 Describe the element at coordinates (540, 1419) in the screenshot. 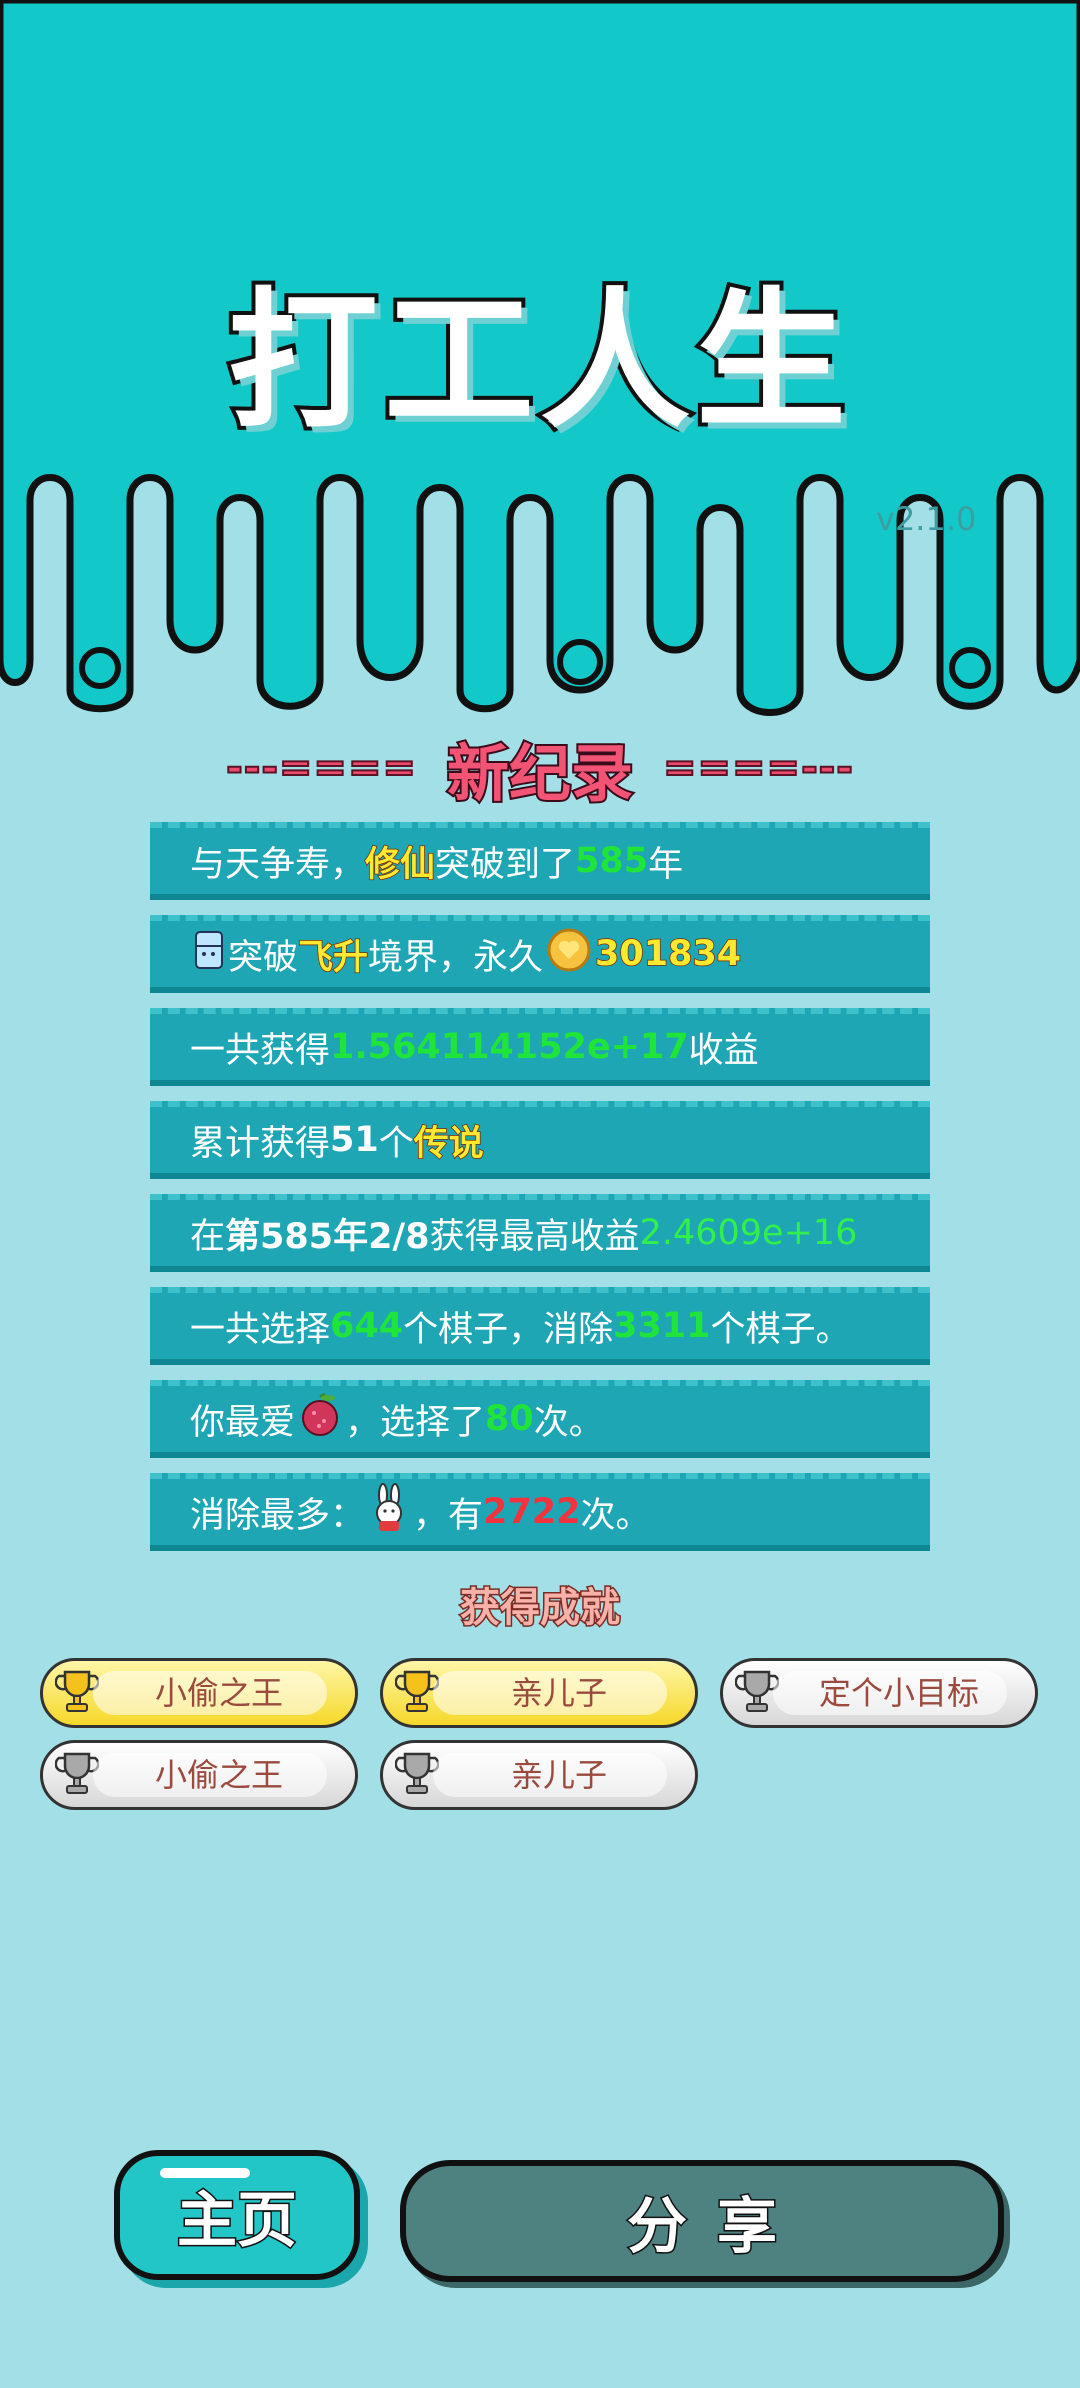

I see `record-row: 你最爱 ，选择了 80 次。` at that location.